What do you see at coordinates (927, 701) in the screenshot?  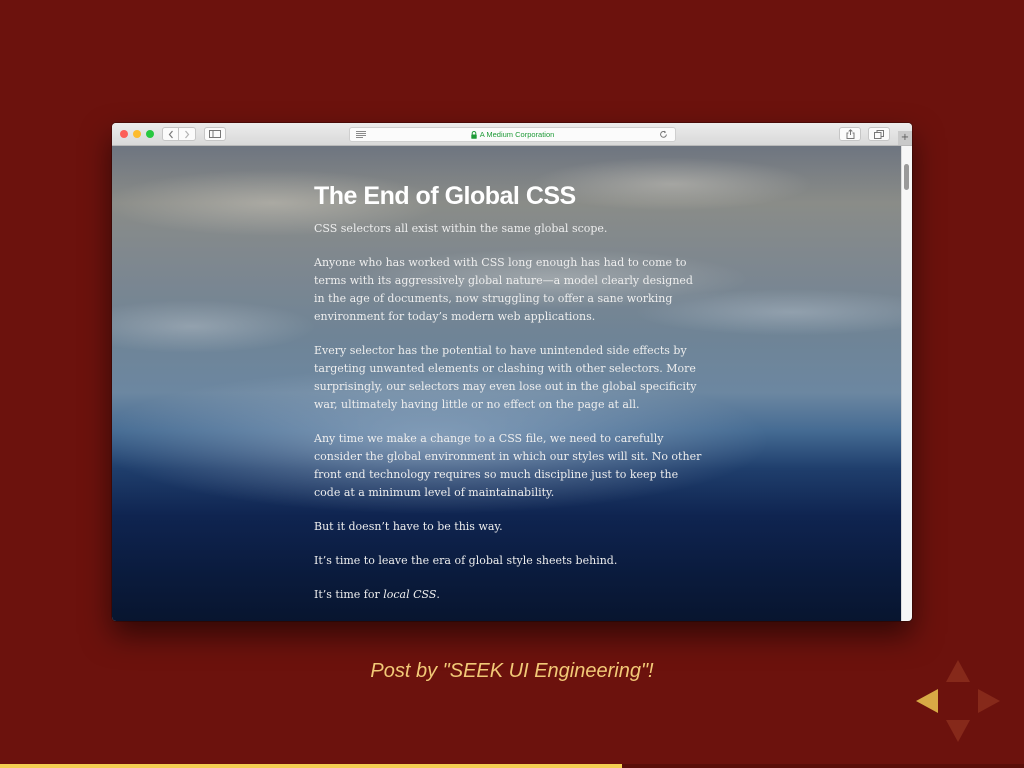 I see `nav-left-arrow-icon` at bounding box center [927, 701].